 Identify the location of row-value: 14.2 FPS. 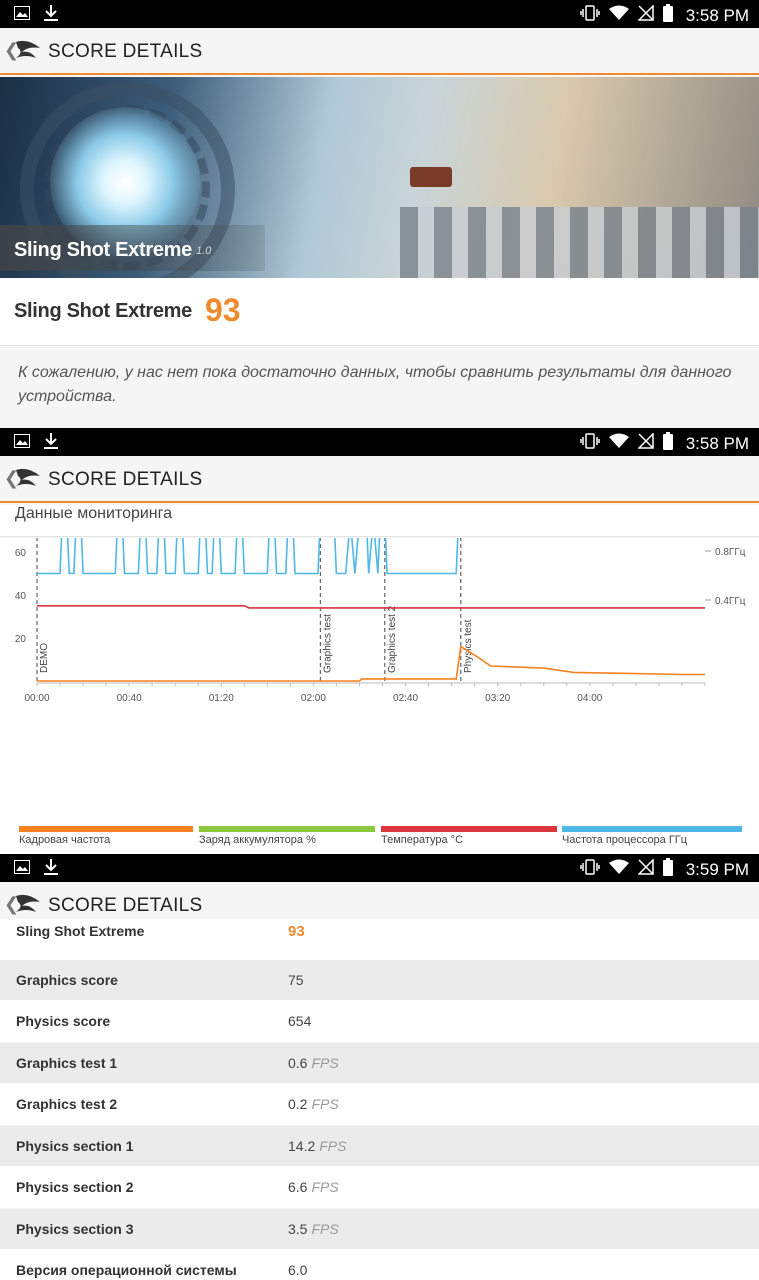
(317, 1146).